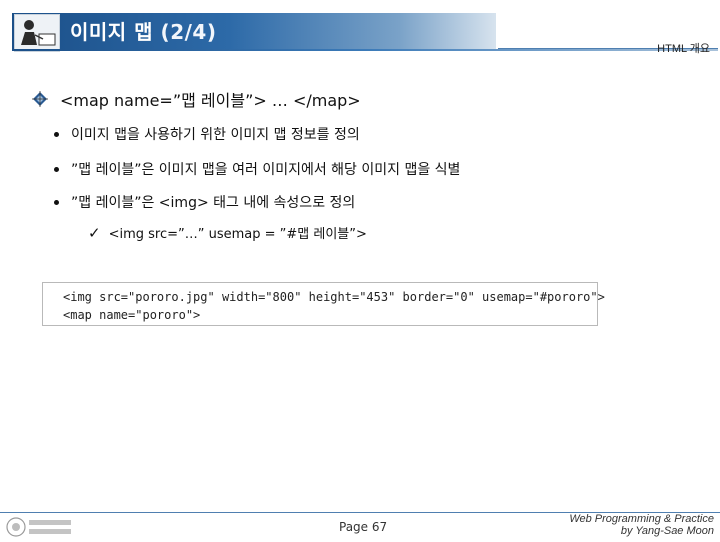 Image resolution: width=720 pixels, height=542 pixels. What do you see at coordinates (210, 100) in the screenshot?
I see `main-bullet-text: <map name=”맵 레이블”> … </map>` at bounding box center [210, 100].